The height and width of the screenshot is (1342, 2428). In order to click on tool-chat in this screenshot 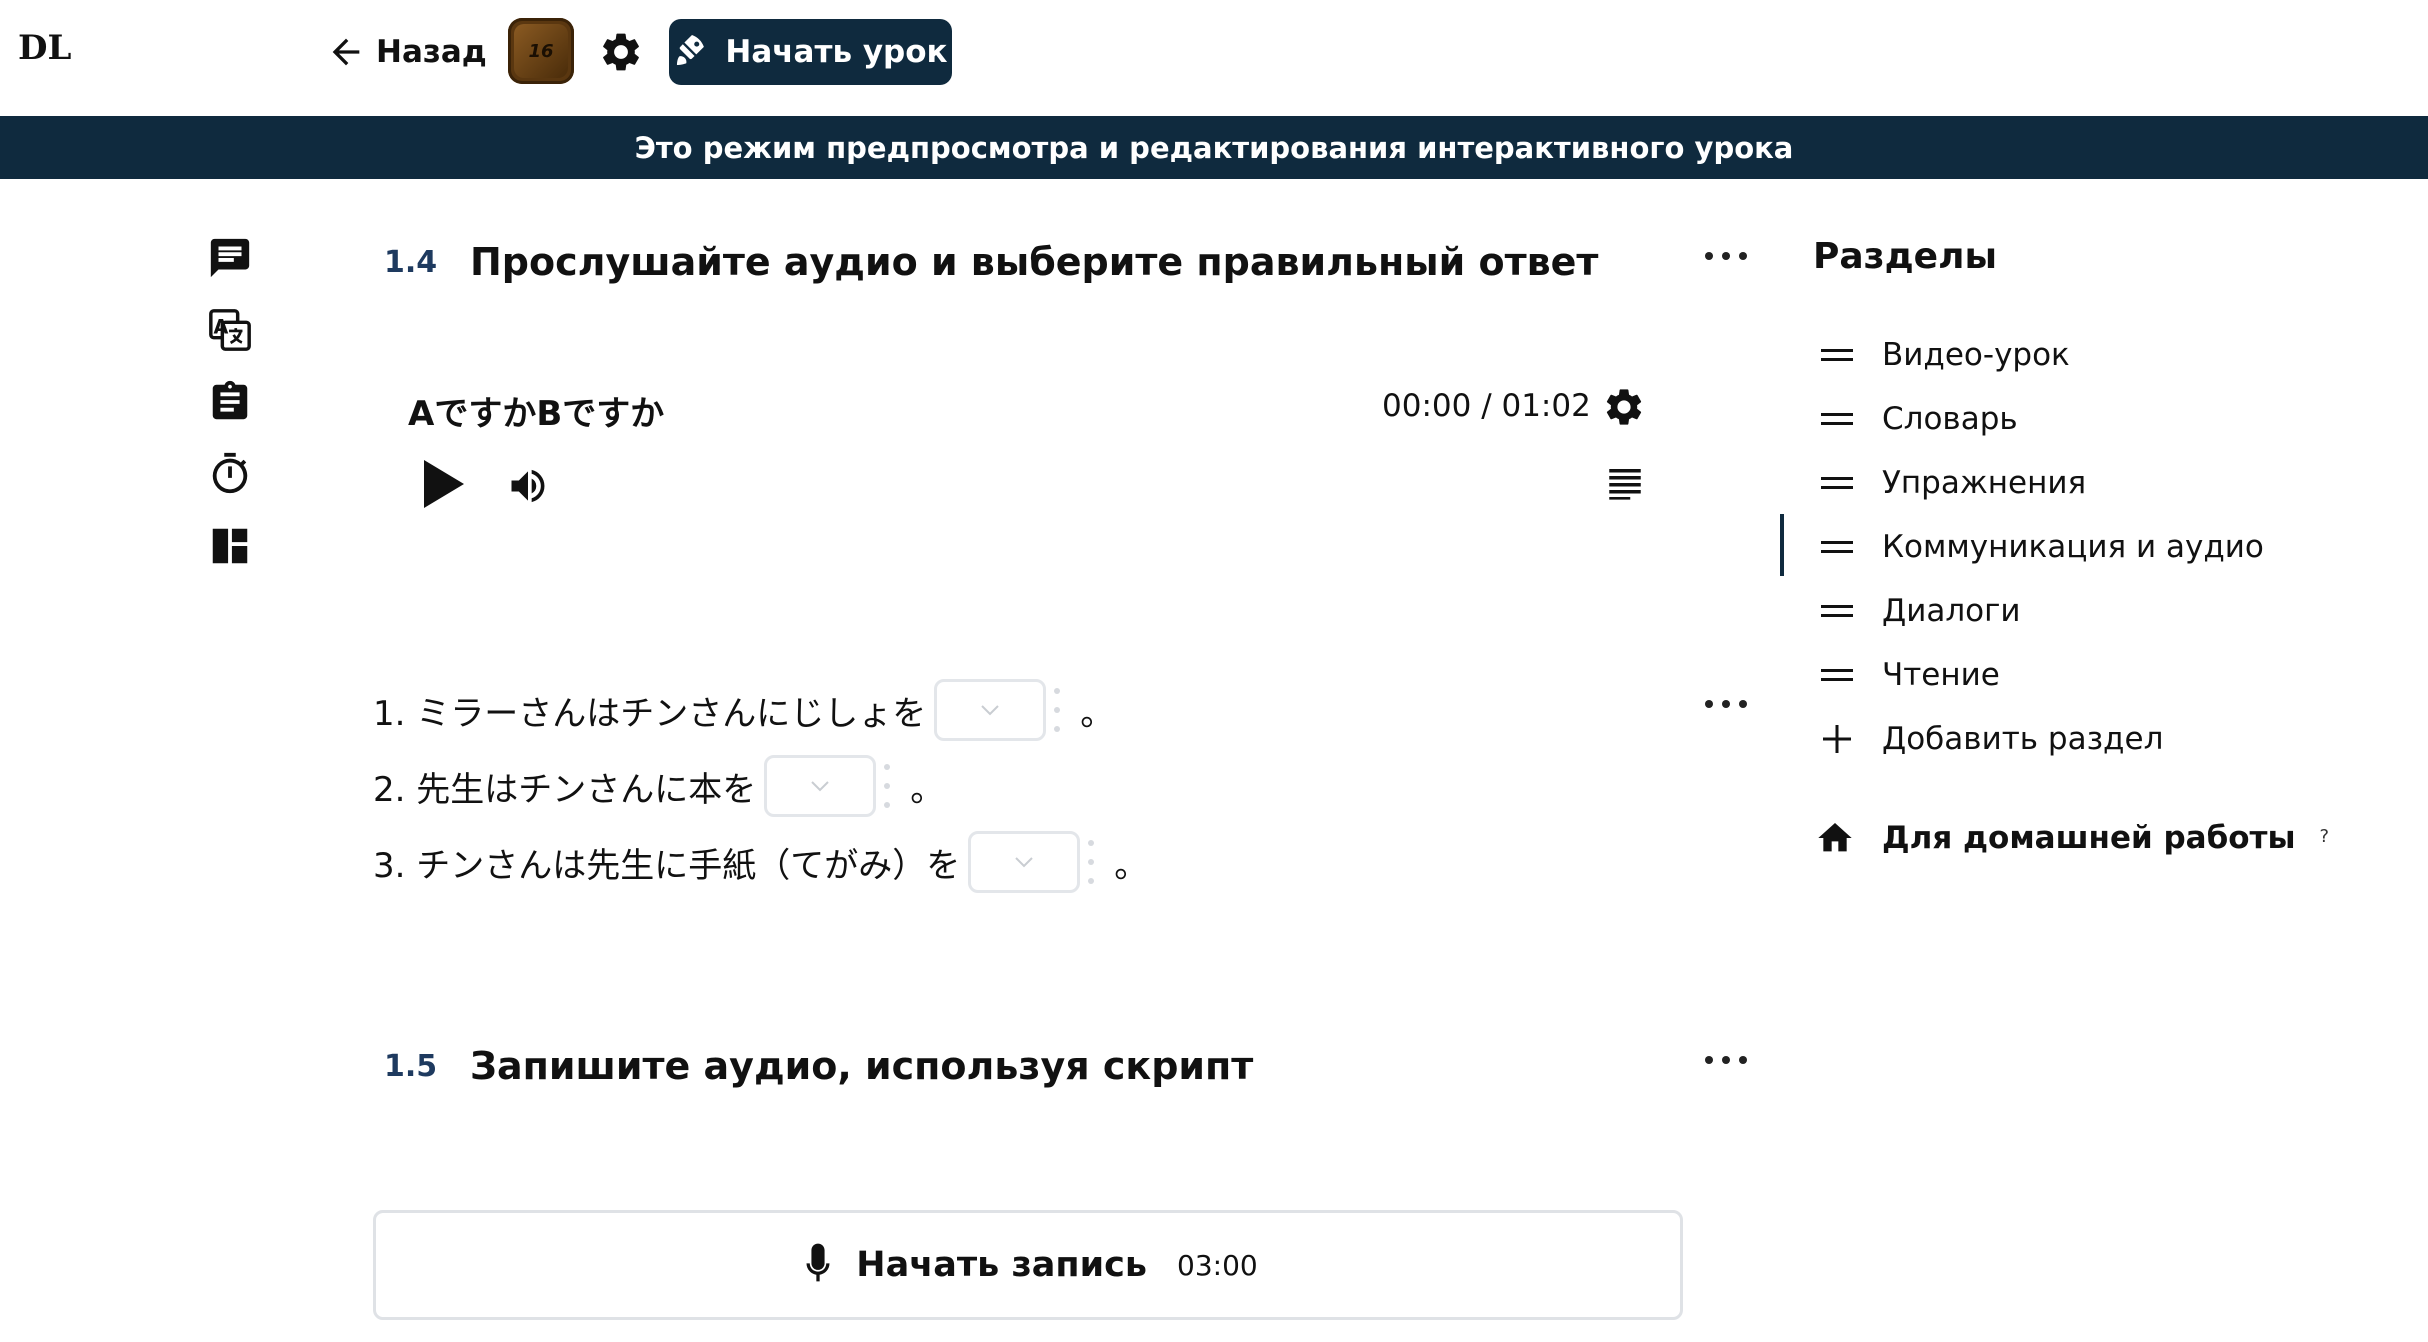, I will do `click(230, 258)`.